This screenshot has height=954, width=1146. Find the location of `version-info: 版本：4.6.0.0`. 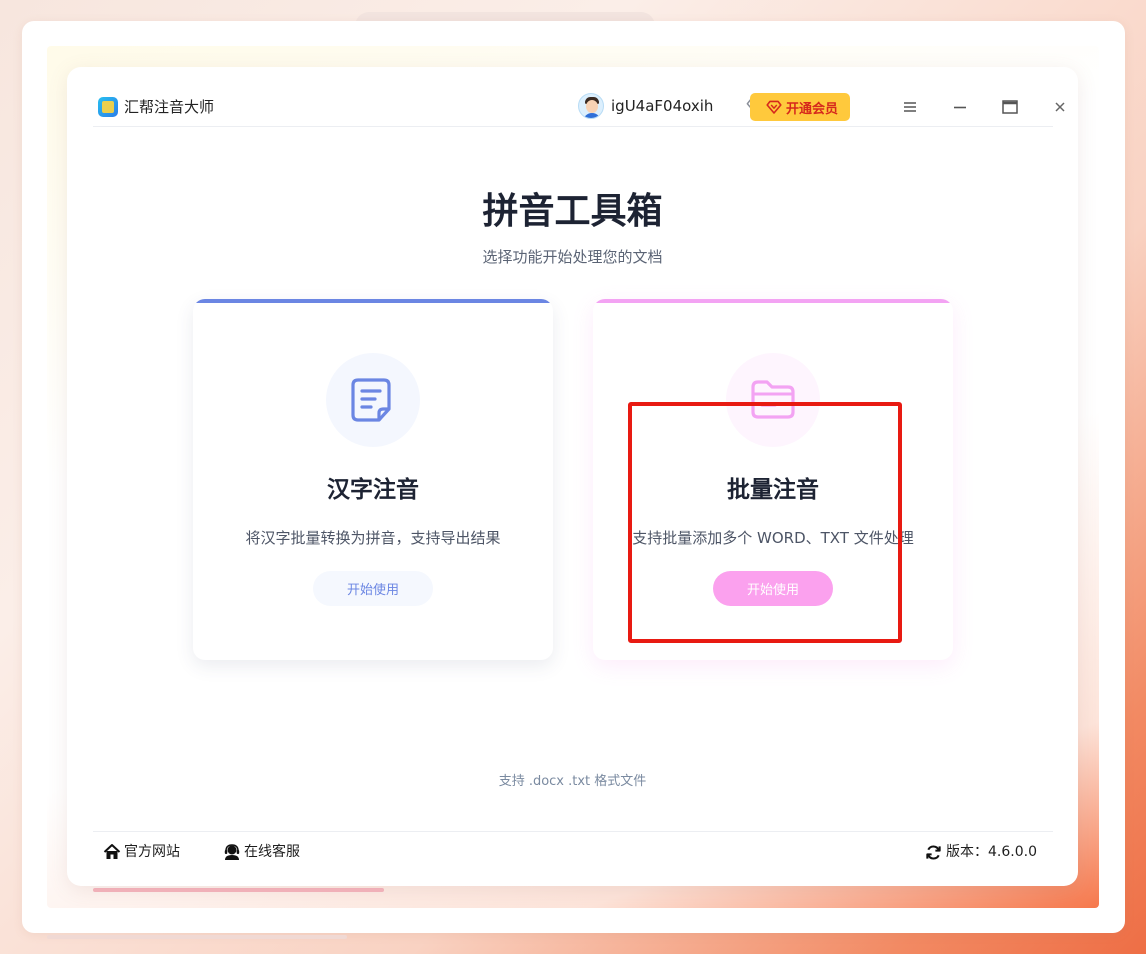

version-info: 版本：4.6.0.0 is located at coordinates (981, 852).